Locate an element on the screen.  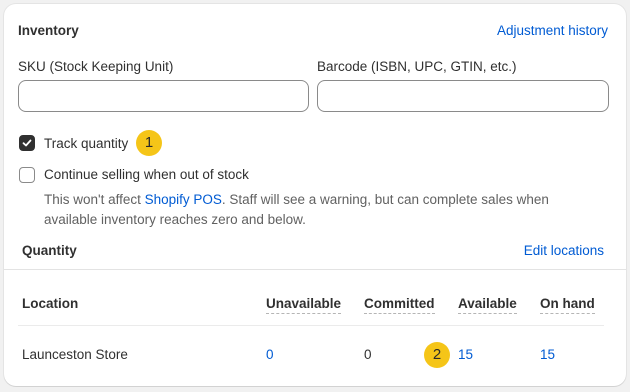
row-on-hand-value: 15 is located at coordinates (547, 354).